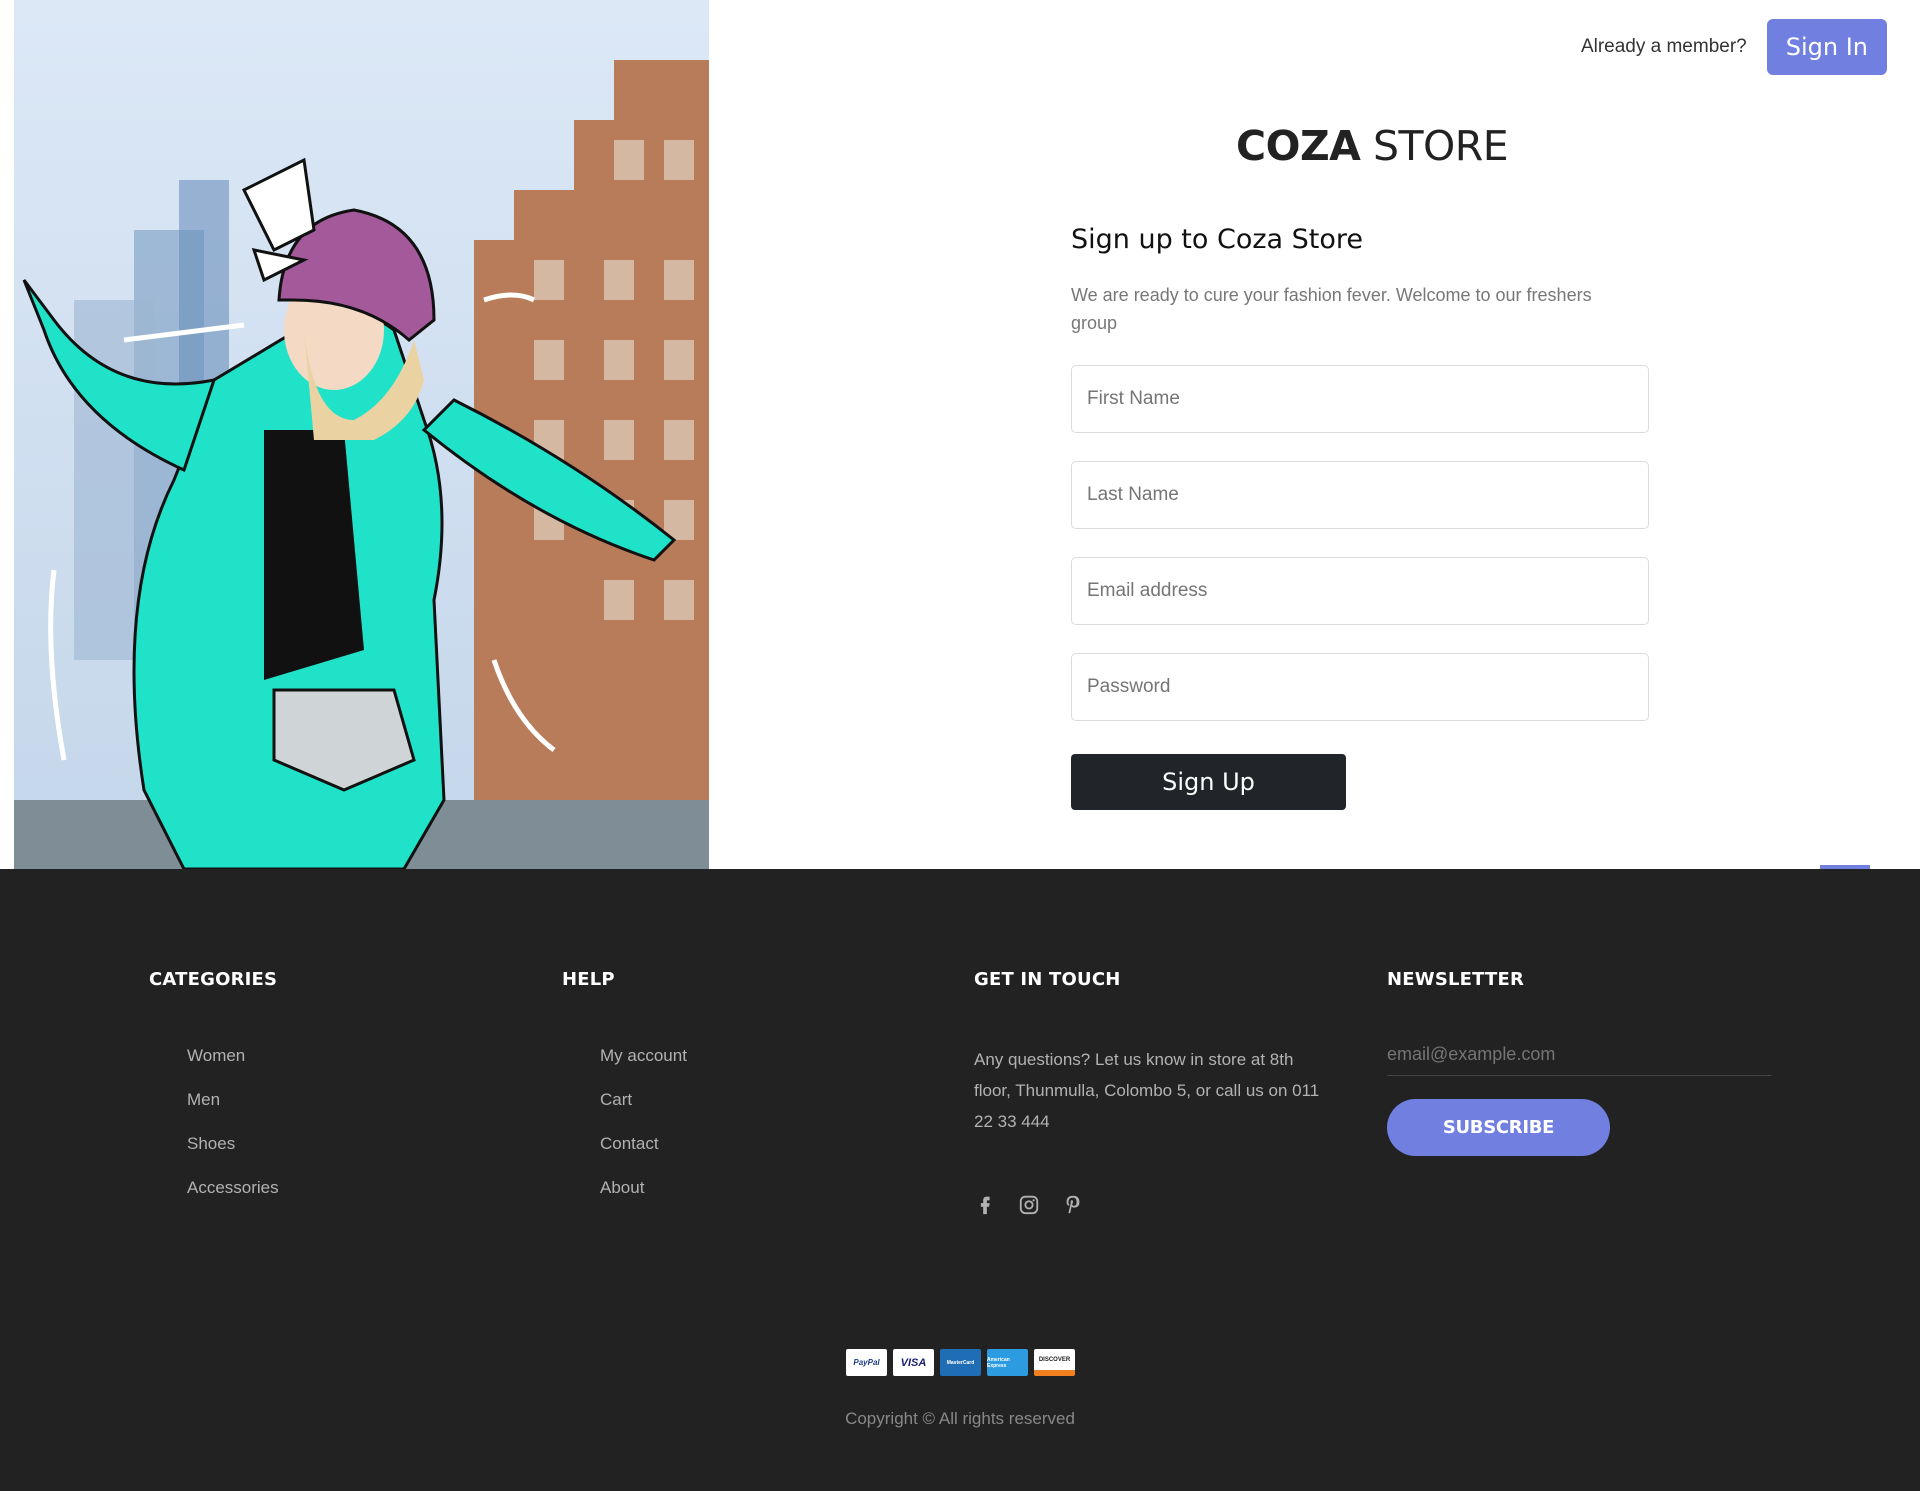 The height and width of the screenshot is (1491, 1920). I want to click on subscribe-button: SUBSCRIBE, so click(1498, 1127).